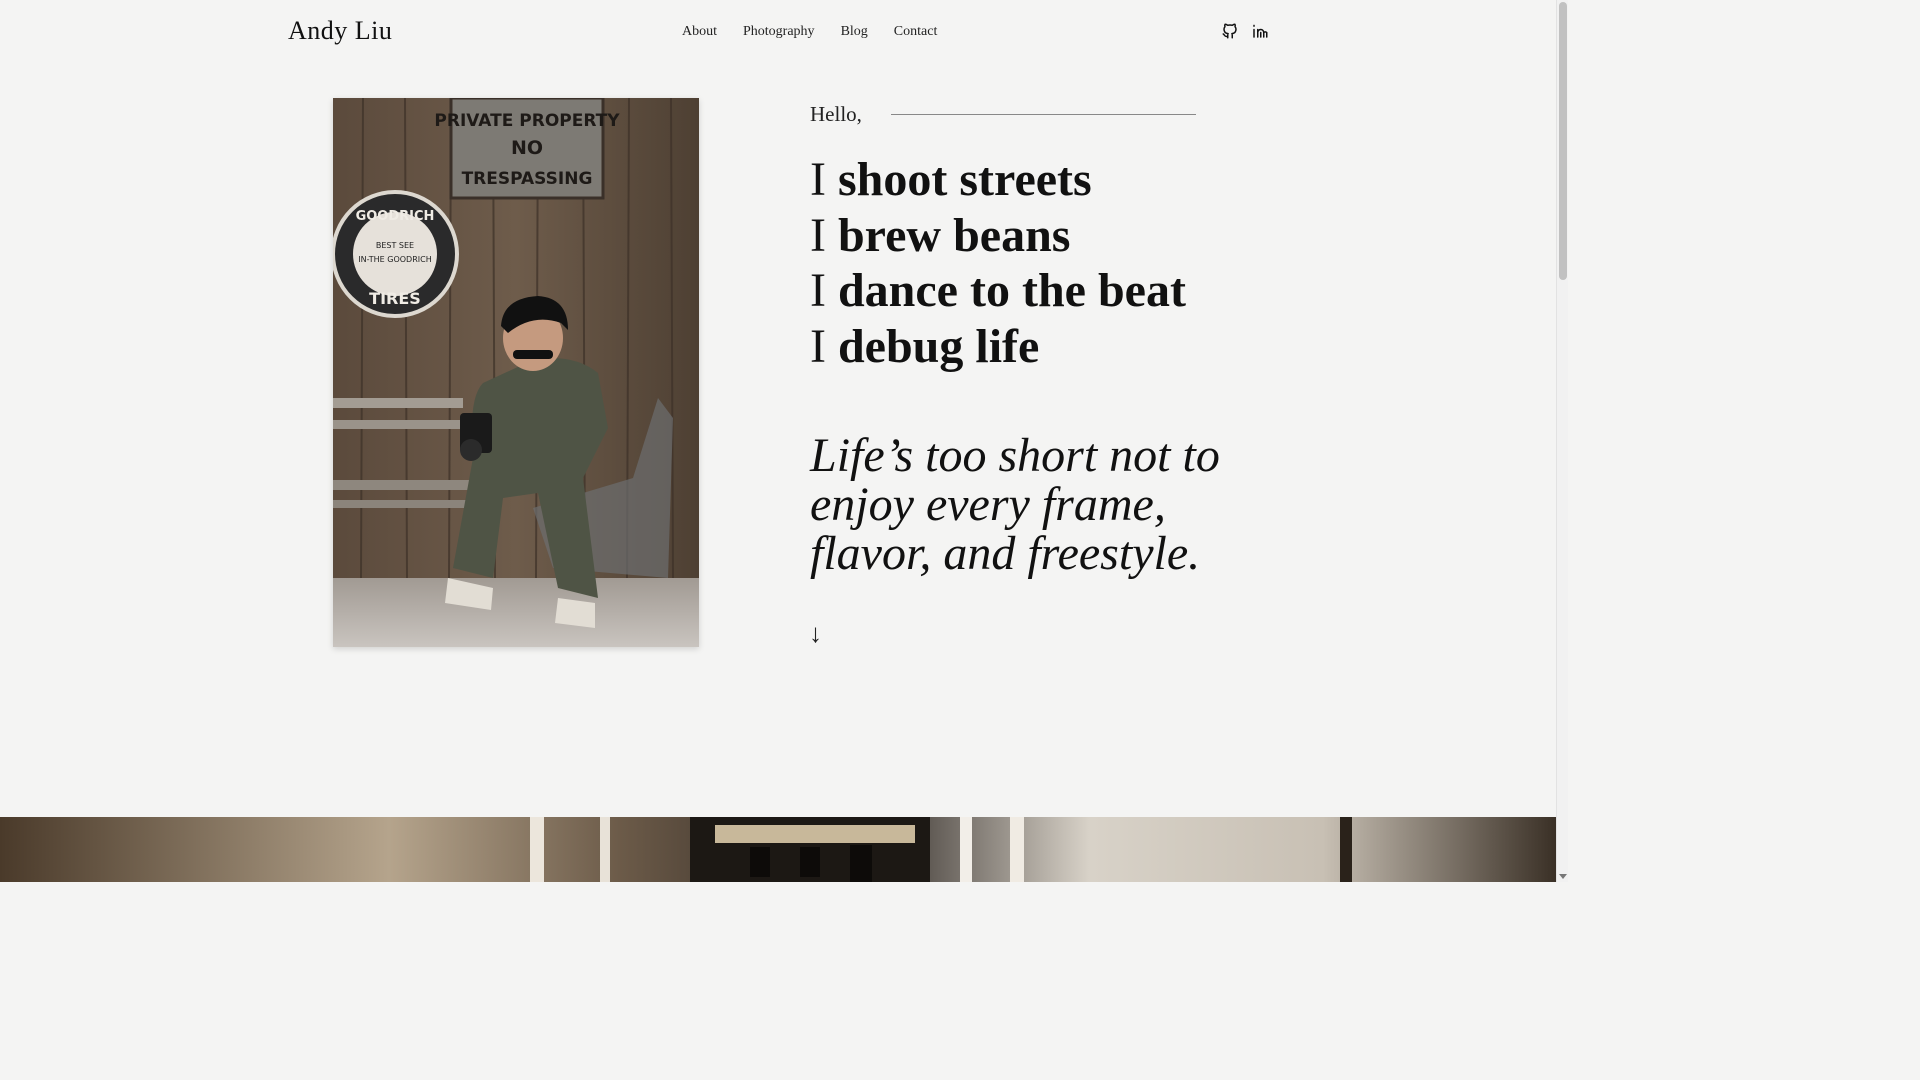 The width and height of the screenshot is (1920, 1080). I want to click on linkedin-icon, so click(1260, 31).